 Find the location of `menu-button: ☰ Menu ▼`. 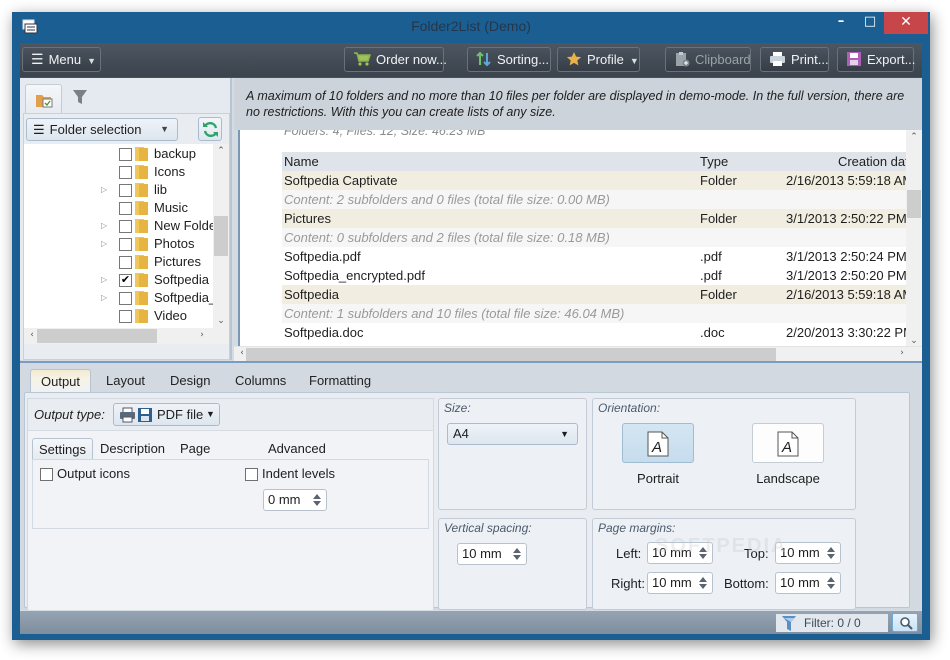

menu-button: ☰ Menu ▼ is located at coordinates (61, 59).